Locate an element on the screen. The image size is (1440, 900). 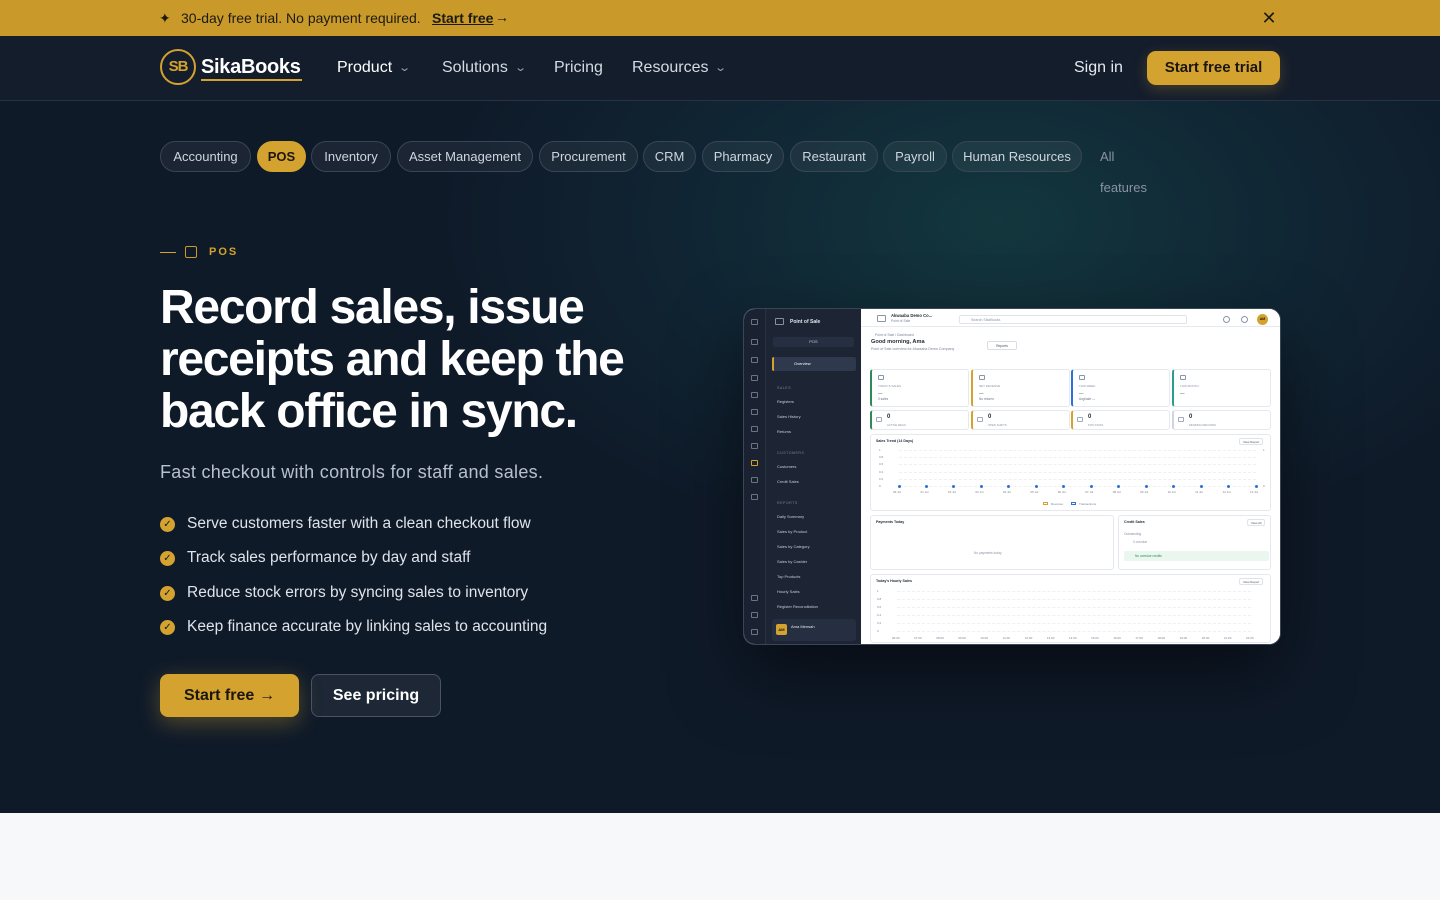
y-tick-label: 1 is located at coordinates (880, 450).